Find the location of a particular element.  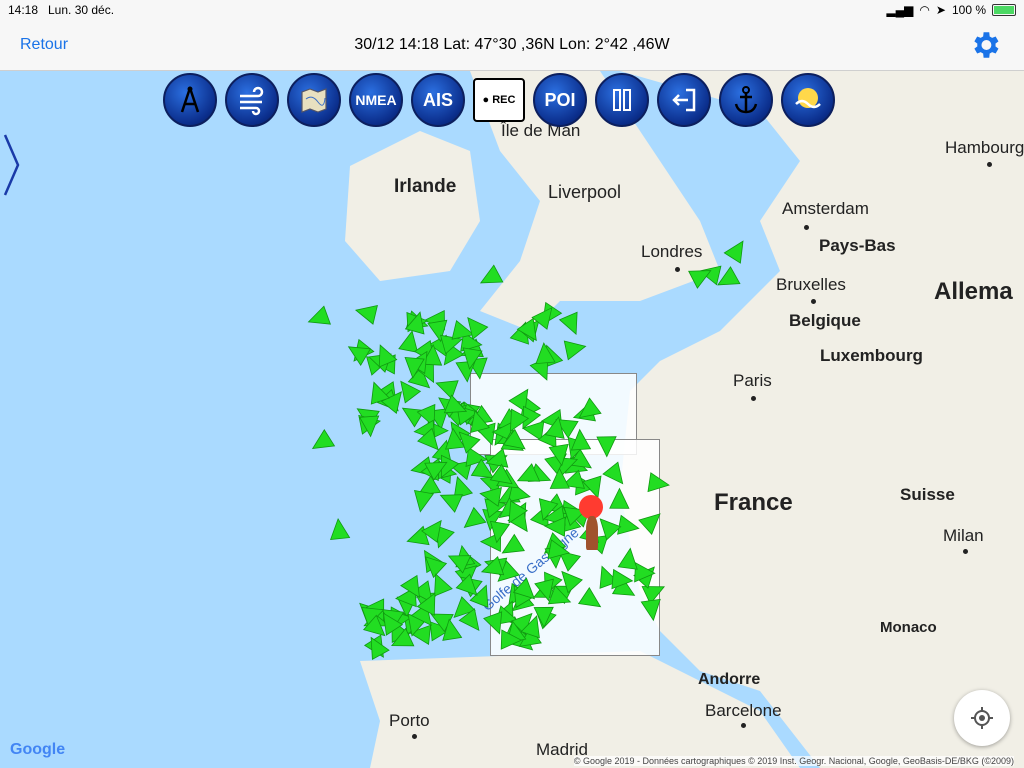

status-time: 14:18 is located at coordinates (23, 10).